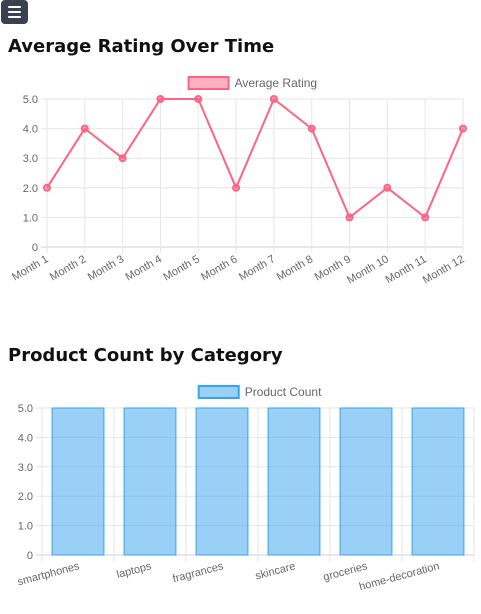 The width and height of the screenshot is (481, 614). I want to click on x-tick-label: Month 5, so click(181, 268).